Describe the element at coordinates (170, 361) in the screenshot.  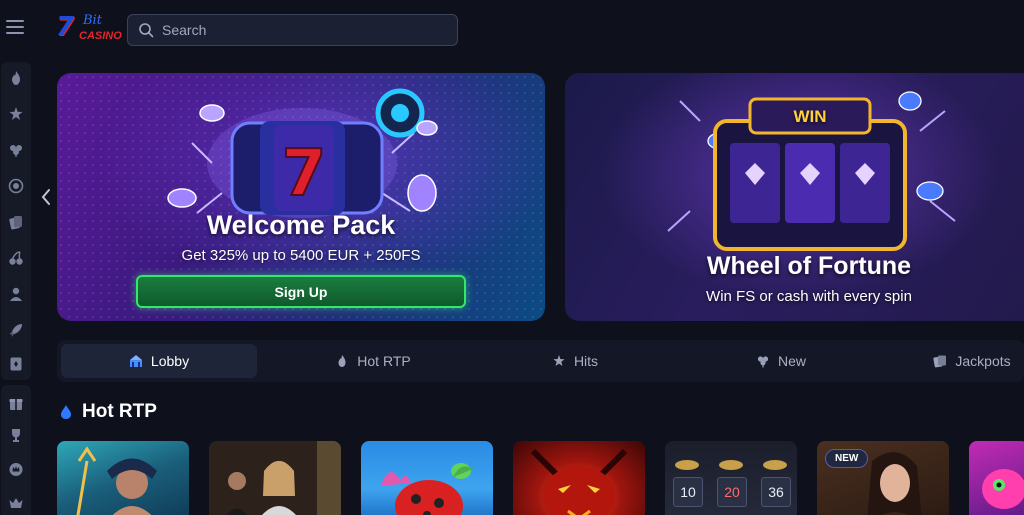
I see `tab-label: Lobby` at that location.